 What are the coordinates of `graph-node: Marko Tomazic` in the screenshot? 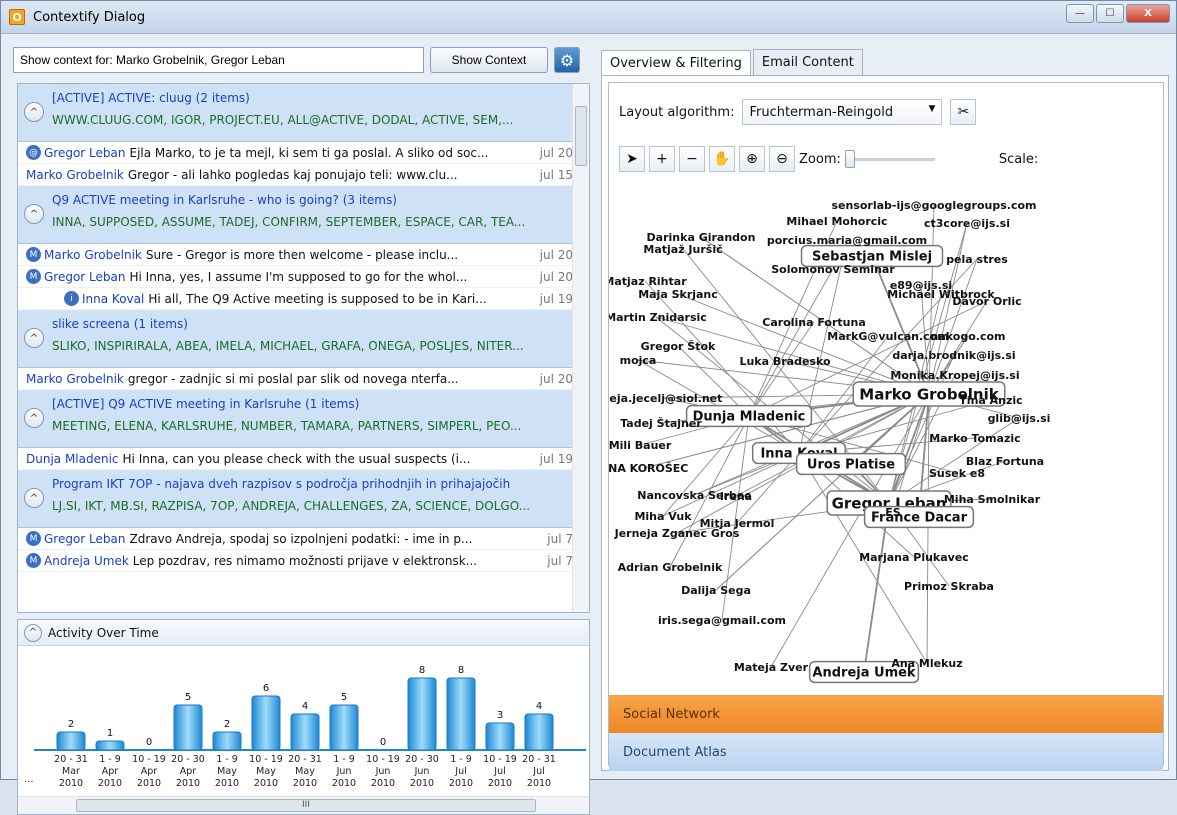 It's located at (974, 438).